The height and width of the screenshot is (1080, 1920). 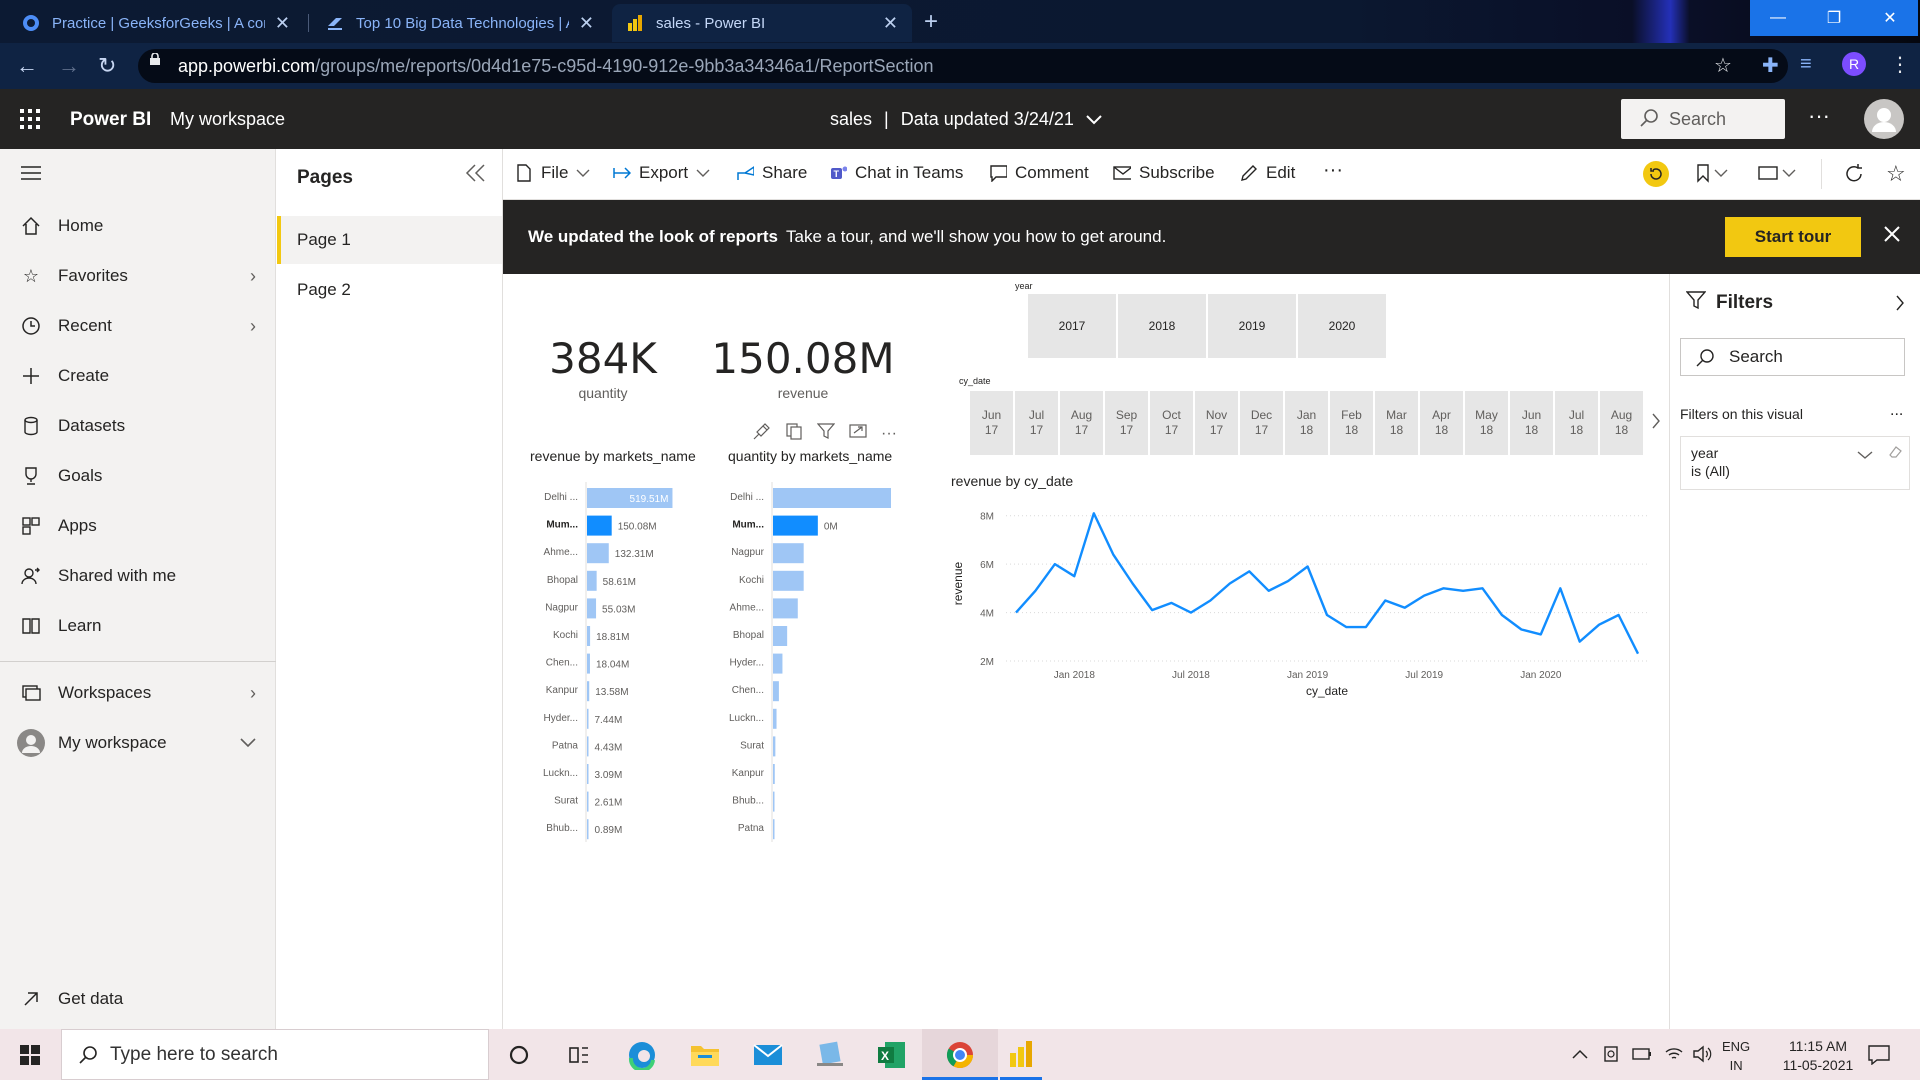 What do you see at coordinates (27, 66) in the screenshot?
I see `back-button: ←` at bounding box center [27, 66].